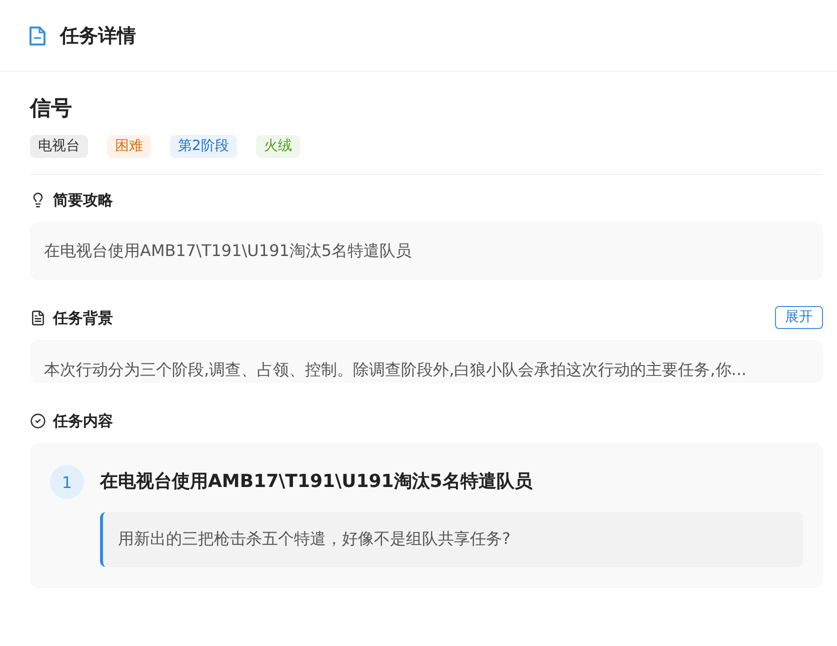  I want to click on section-title: 任务内容, so click(83, 420).